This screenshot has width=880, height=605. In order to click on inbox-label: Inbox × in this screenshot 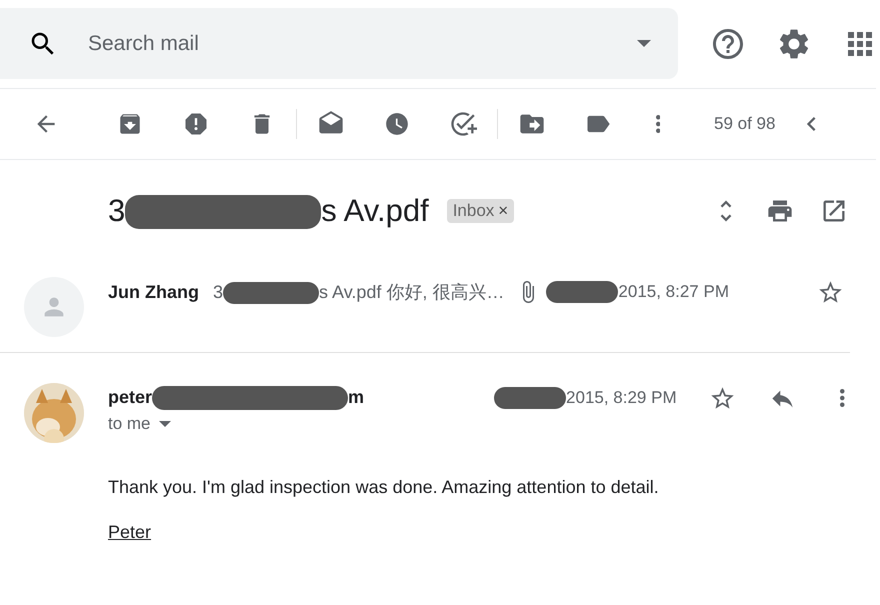, I will do `click(480, 211)`.